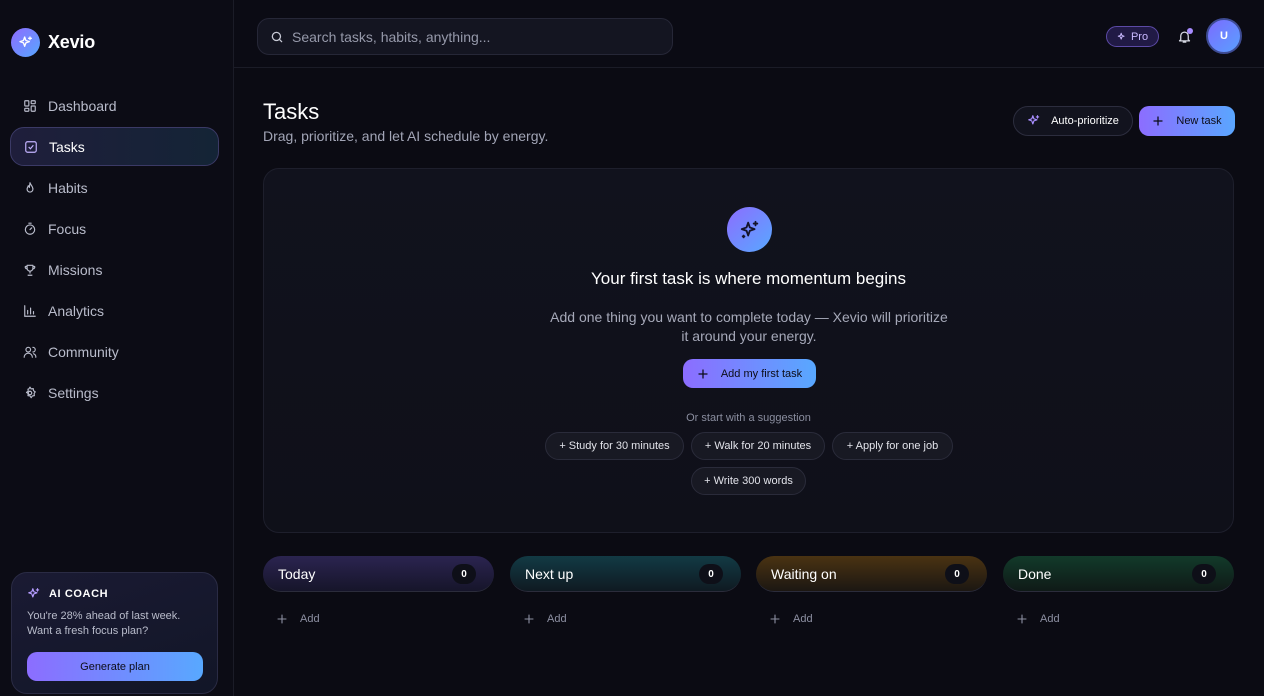 The image size is (1264, 696). I want to click on sidebar-item-label: Focus, so click(67, 228).